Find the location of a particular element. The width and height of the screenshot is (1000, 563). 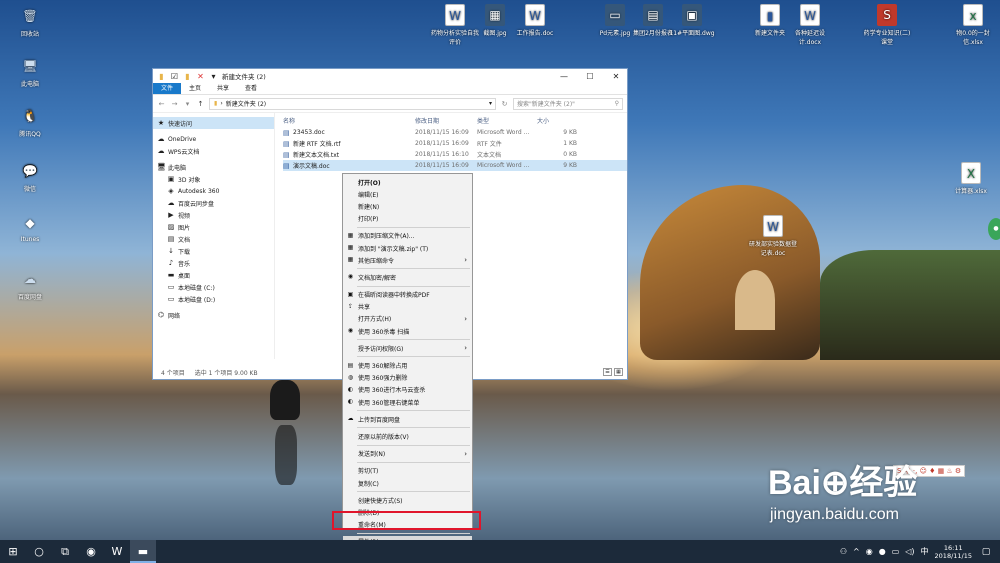

menu-item: 新建(N) is located at coordinates (407, 206).